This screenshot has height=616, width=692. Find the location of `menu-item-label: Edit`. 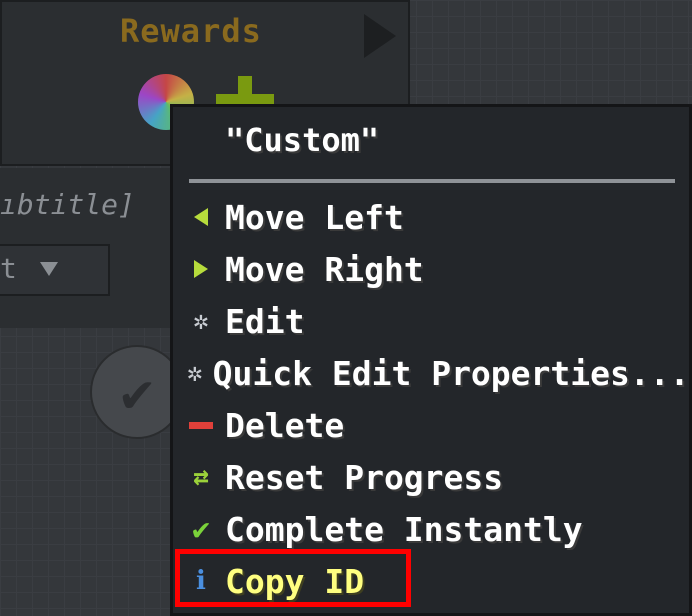

menu-item-label: Edit is located at coordinates (265, 321).